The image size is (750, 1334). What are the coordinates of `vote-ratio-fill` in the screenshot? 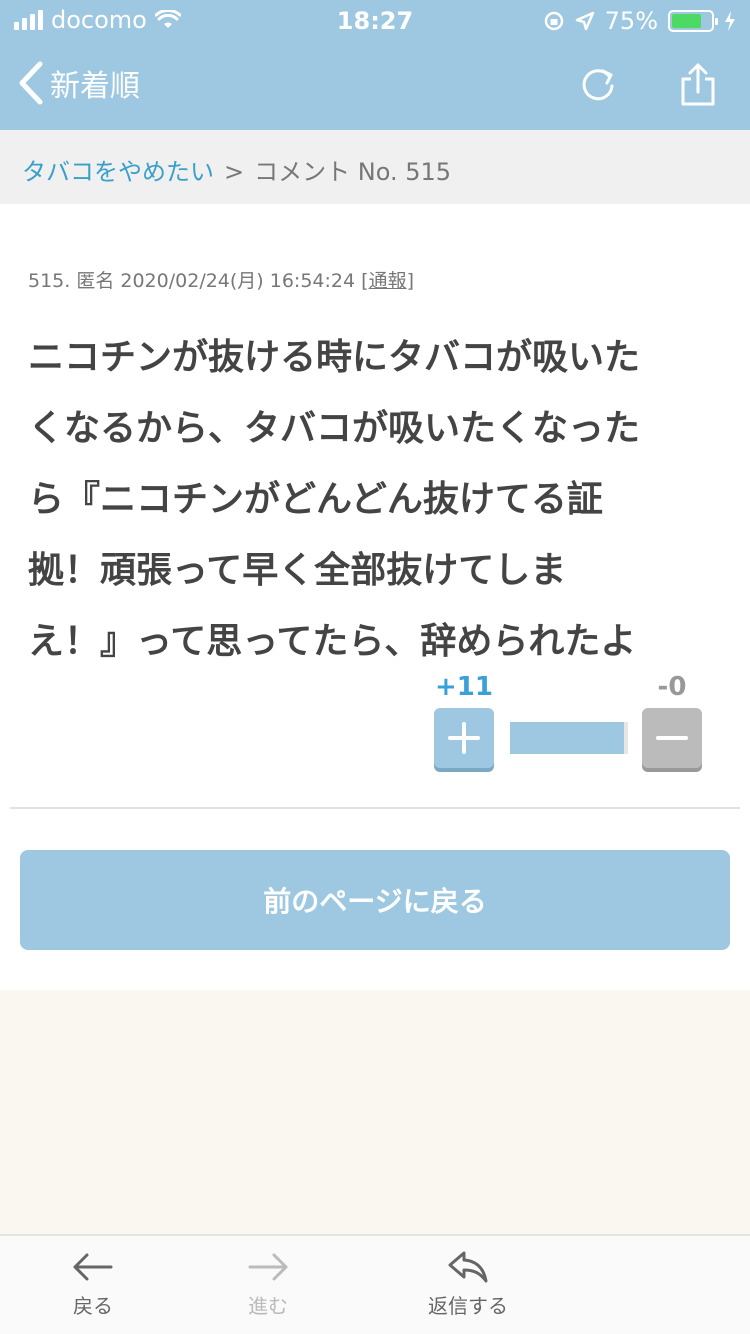 It's located at (567, 738).